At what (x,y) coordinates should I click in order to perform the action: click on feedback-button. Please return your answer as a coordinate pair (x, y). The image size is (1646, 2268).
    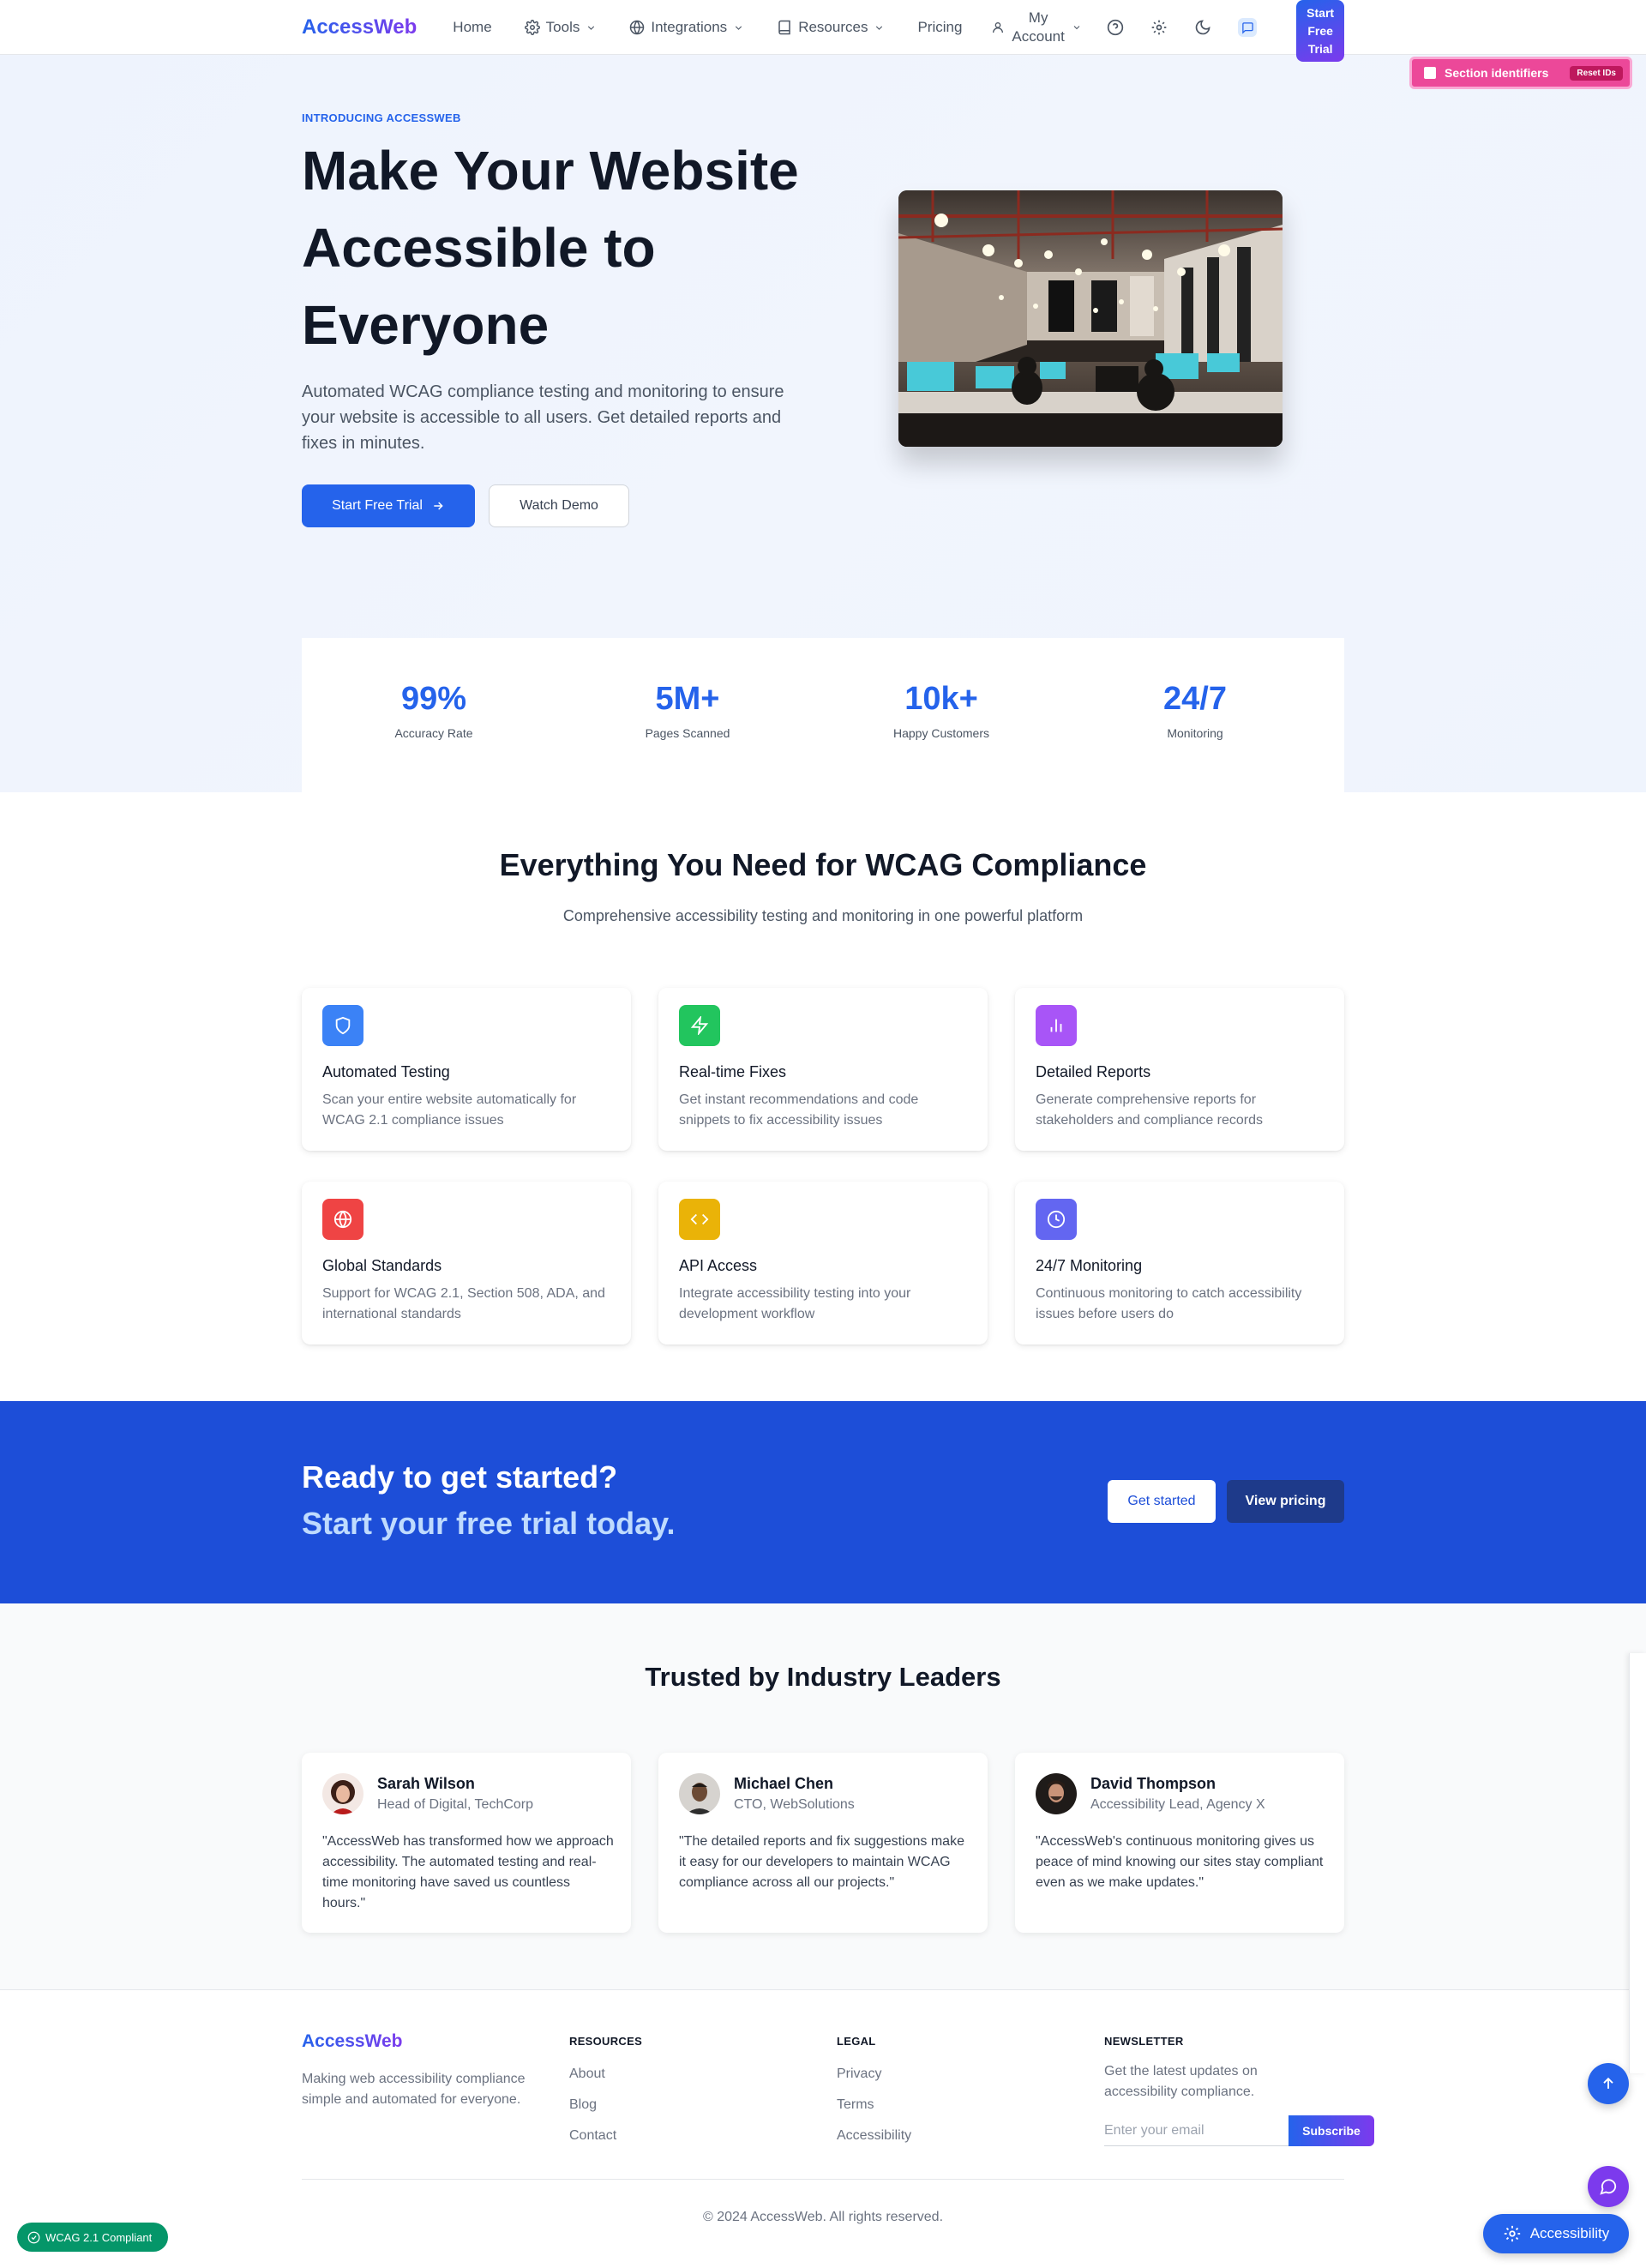
    Looking at the image, I should click on (1247, 27).